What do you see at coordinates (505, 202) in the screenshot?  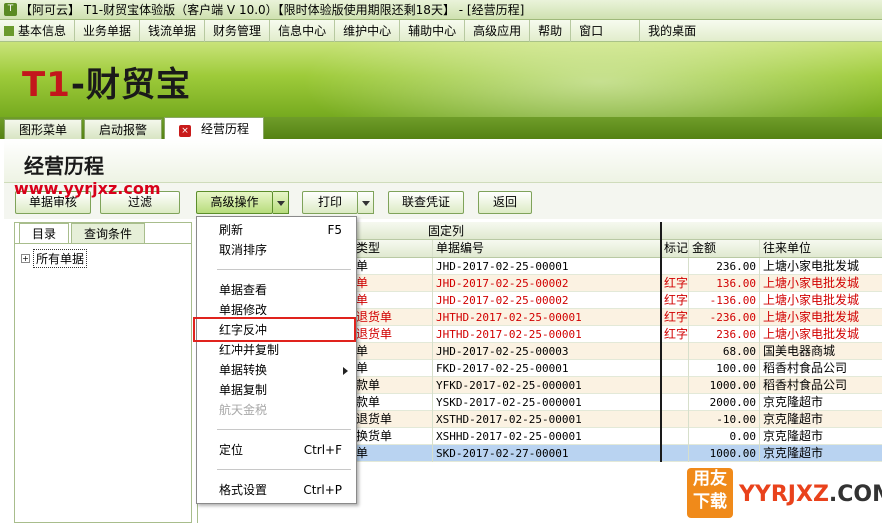 I see `back-button: 返回` at bounding box center [505, 202].